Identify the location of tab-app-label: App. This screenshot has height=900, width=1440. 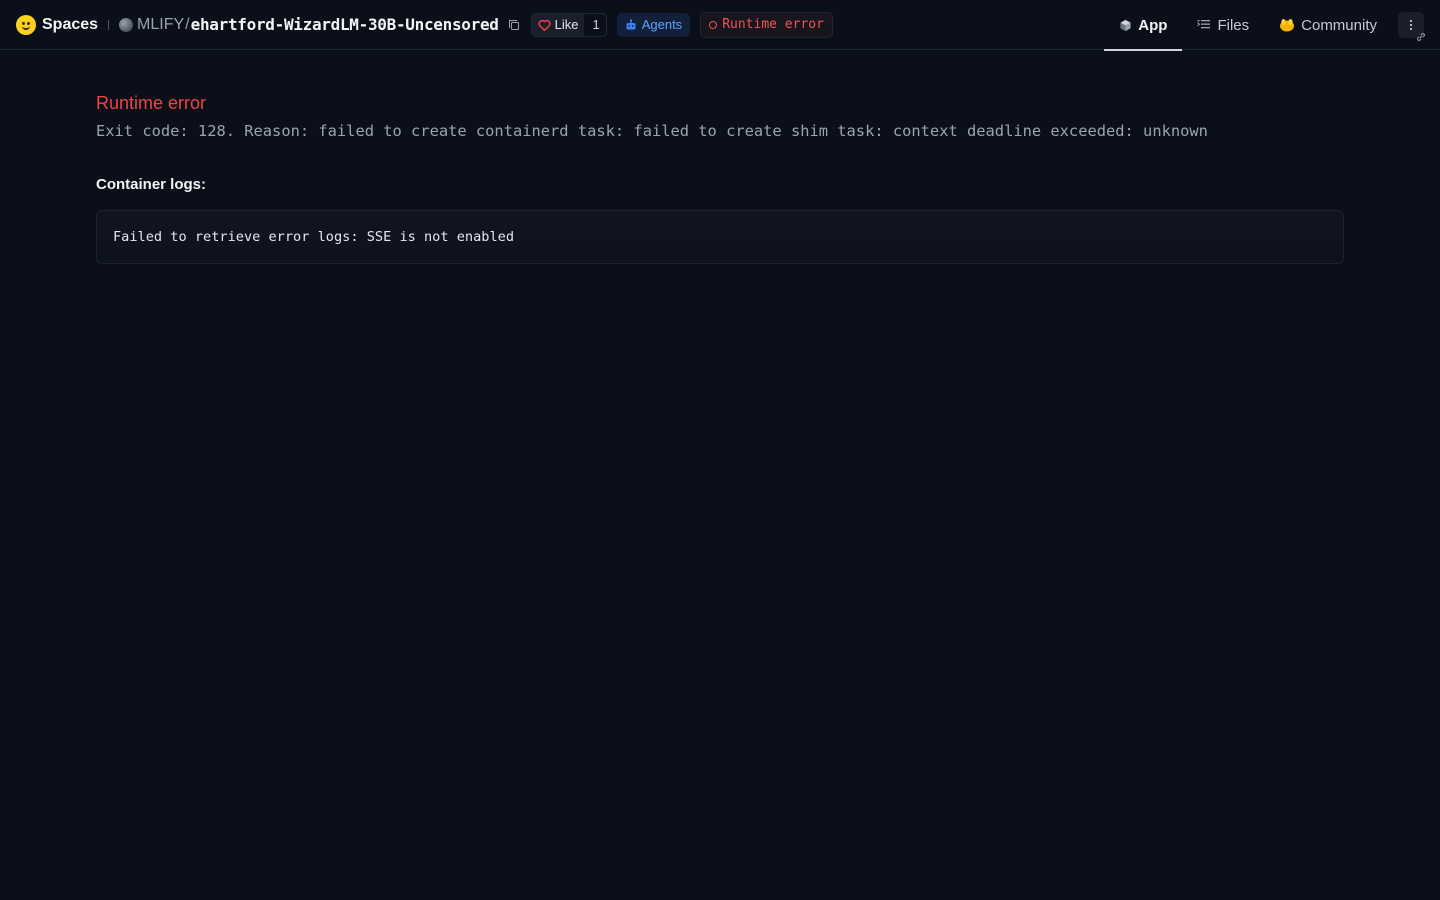
(1153, 25).